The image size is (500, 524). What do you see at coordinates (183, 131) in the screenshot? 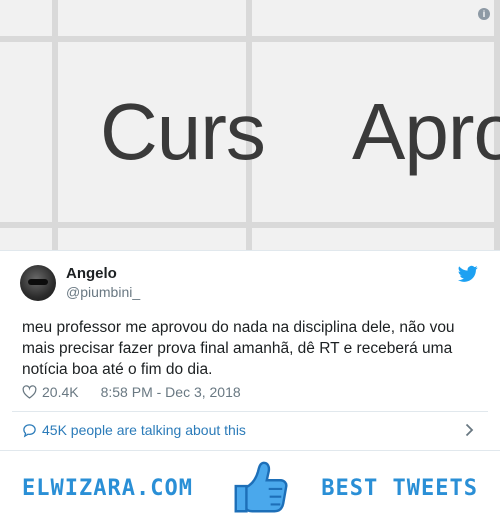
I see `media-word-left: Curs` at bounding box center [183, 131].